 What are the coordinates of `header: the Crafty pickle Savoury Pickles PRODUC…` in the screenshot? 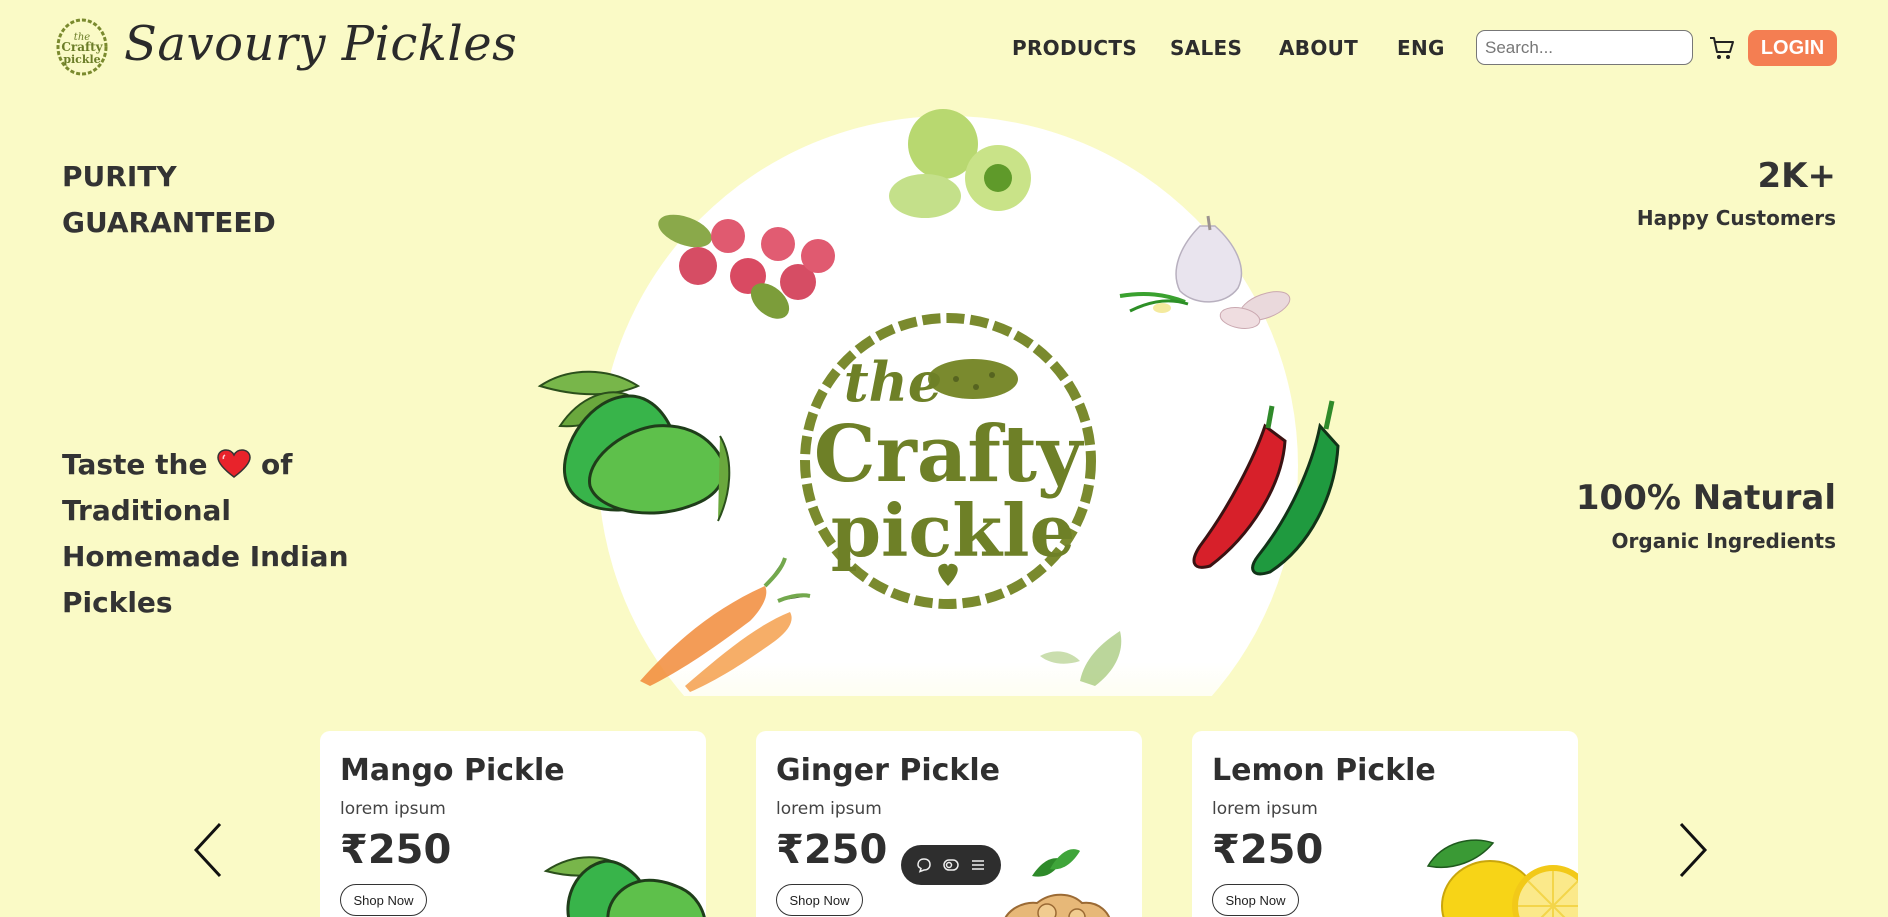 It's located at (944, 48).